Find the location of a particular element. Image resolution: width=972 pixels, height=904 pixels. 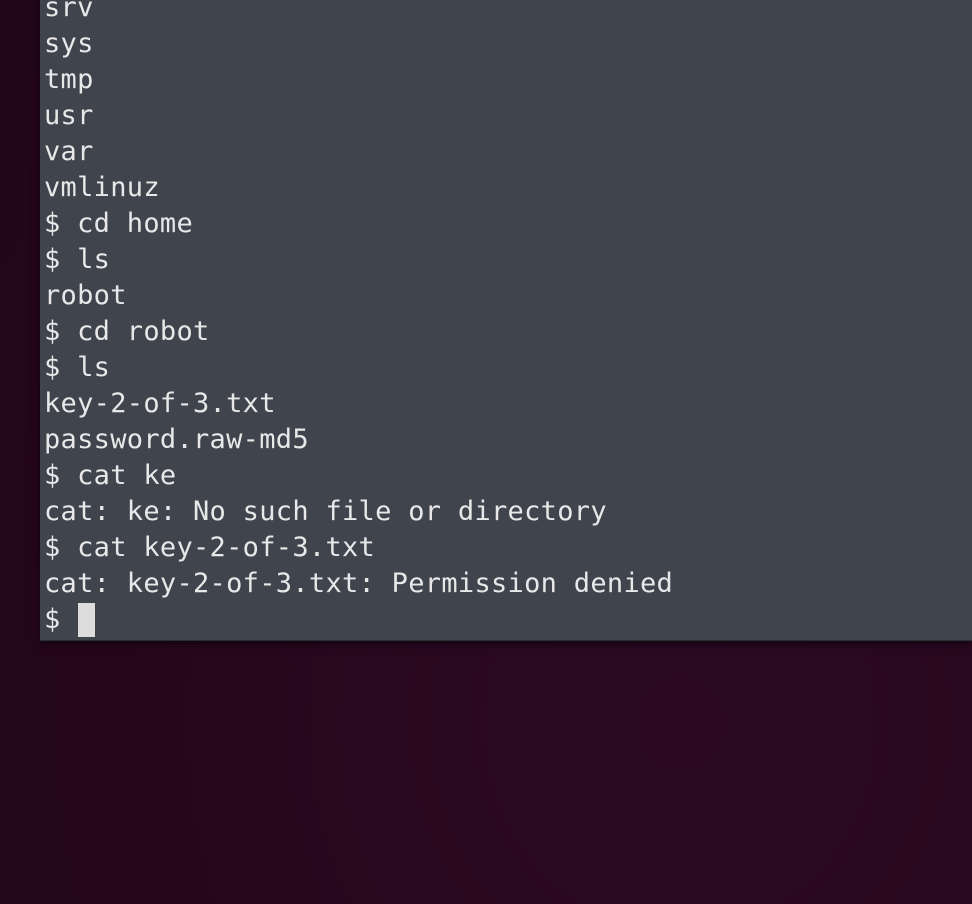

terminal-line: srv is located at coordinates (69, 11).